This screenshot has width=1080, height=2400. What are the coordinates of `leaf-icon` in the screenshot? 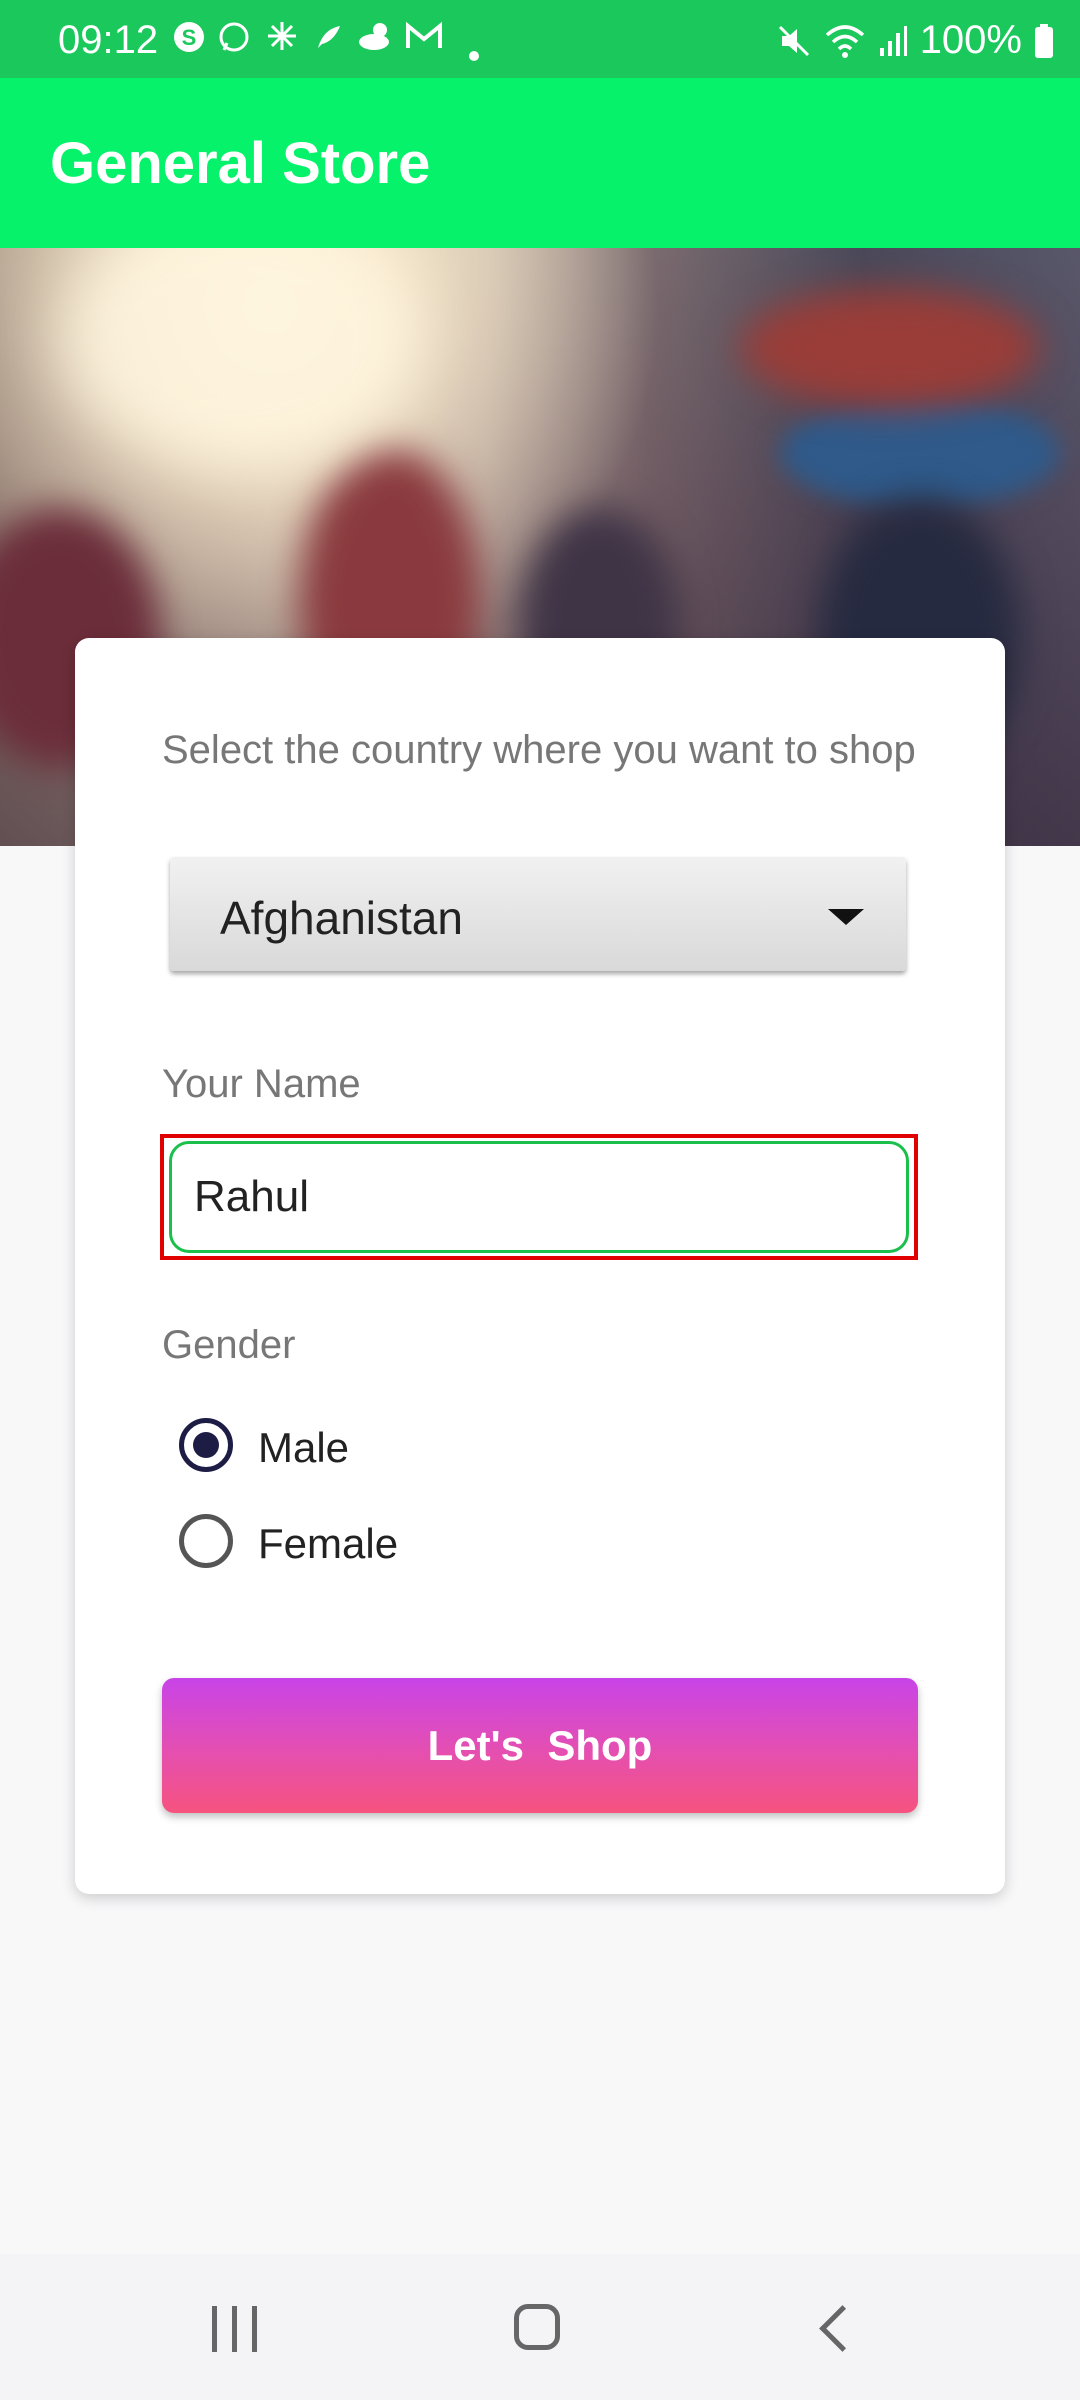 It's located at (329, 40).